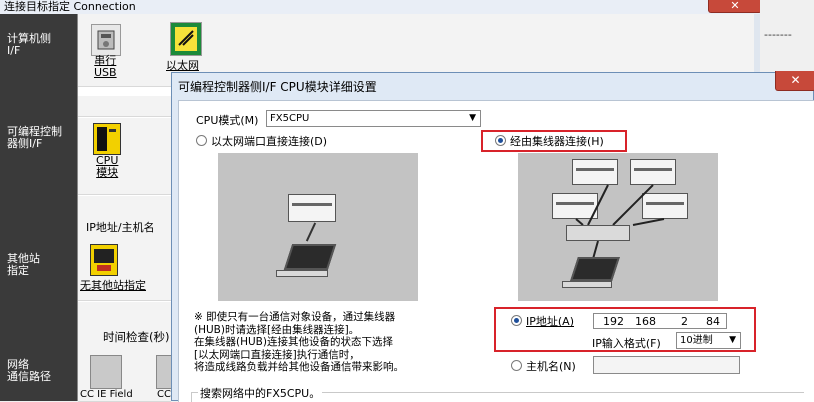 The height and width of the screenshot is (402, 814). What do you see at coordinates (107, 167) in the screenshot?
I see `cpu-module-label: CPU 模块` at bounding box center [107, 167].